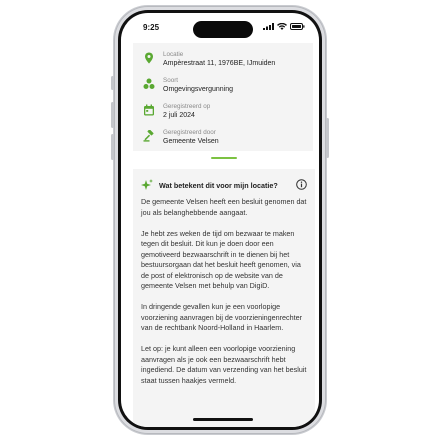  I want to click on status-bar: 9:25, so click(220, 26).